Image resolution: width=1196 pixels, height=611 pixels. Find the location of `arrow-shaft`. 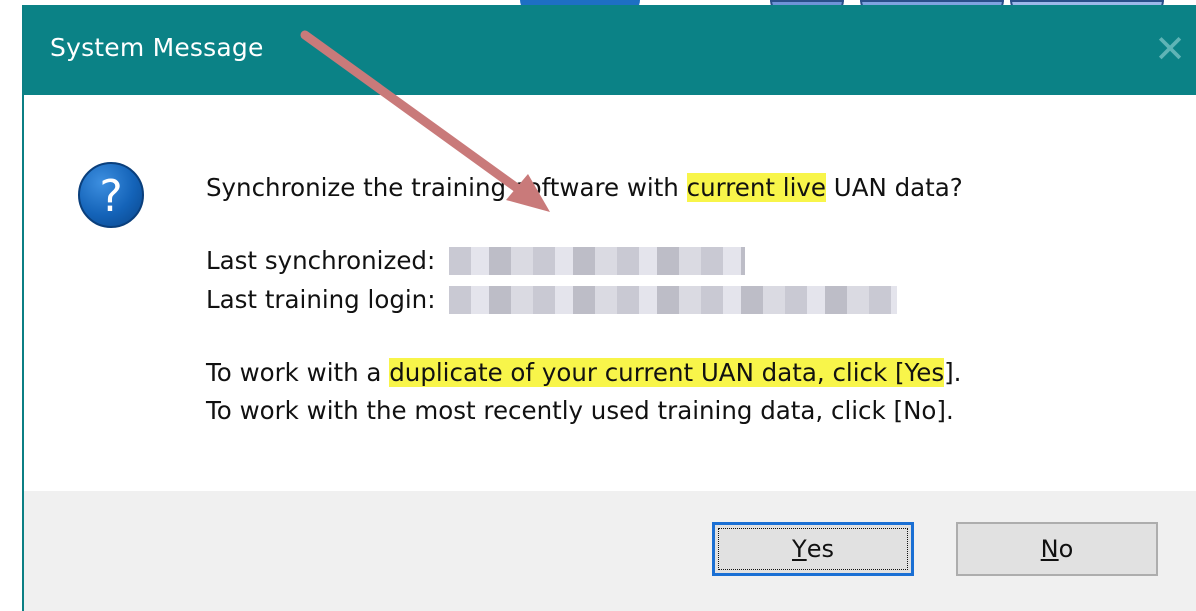

arrow-shaft is located at coordinates (416, 115).